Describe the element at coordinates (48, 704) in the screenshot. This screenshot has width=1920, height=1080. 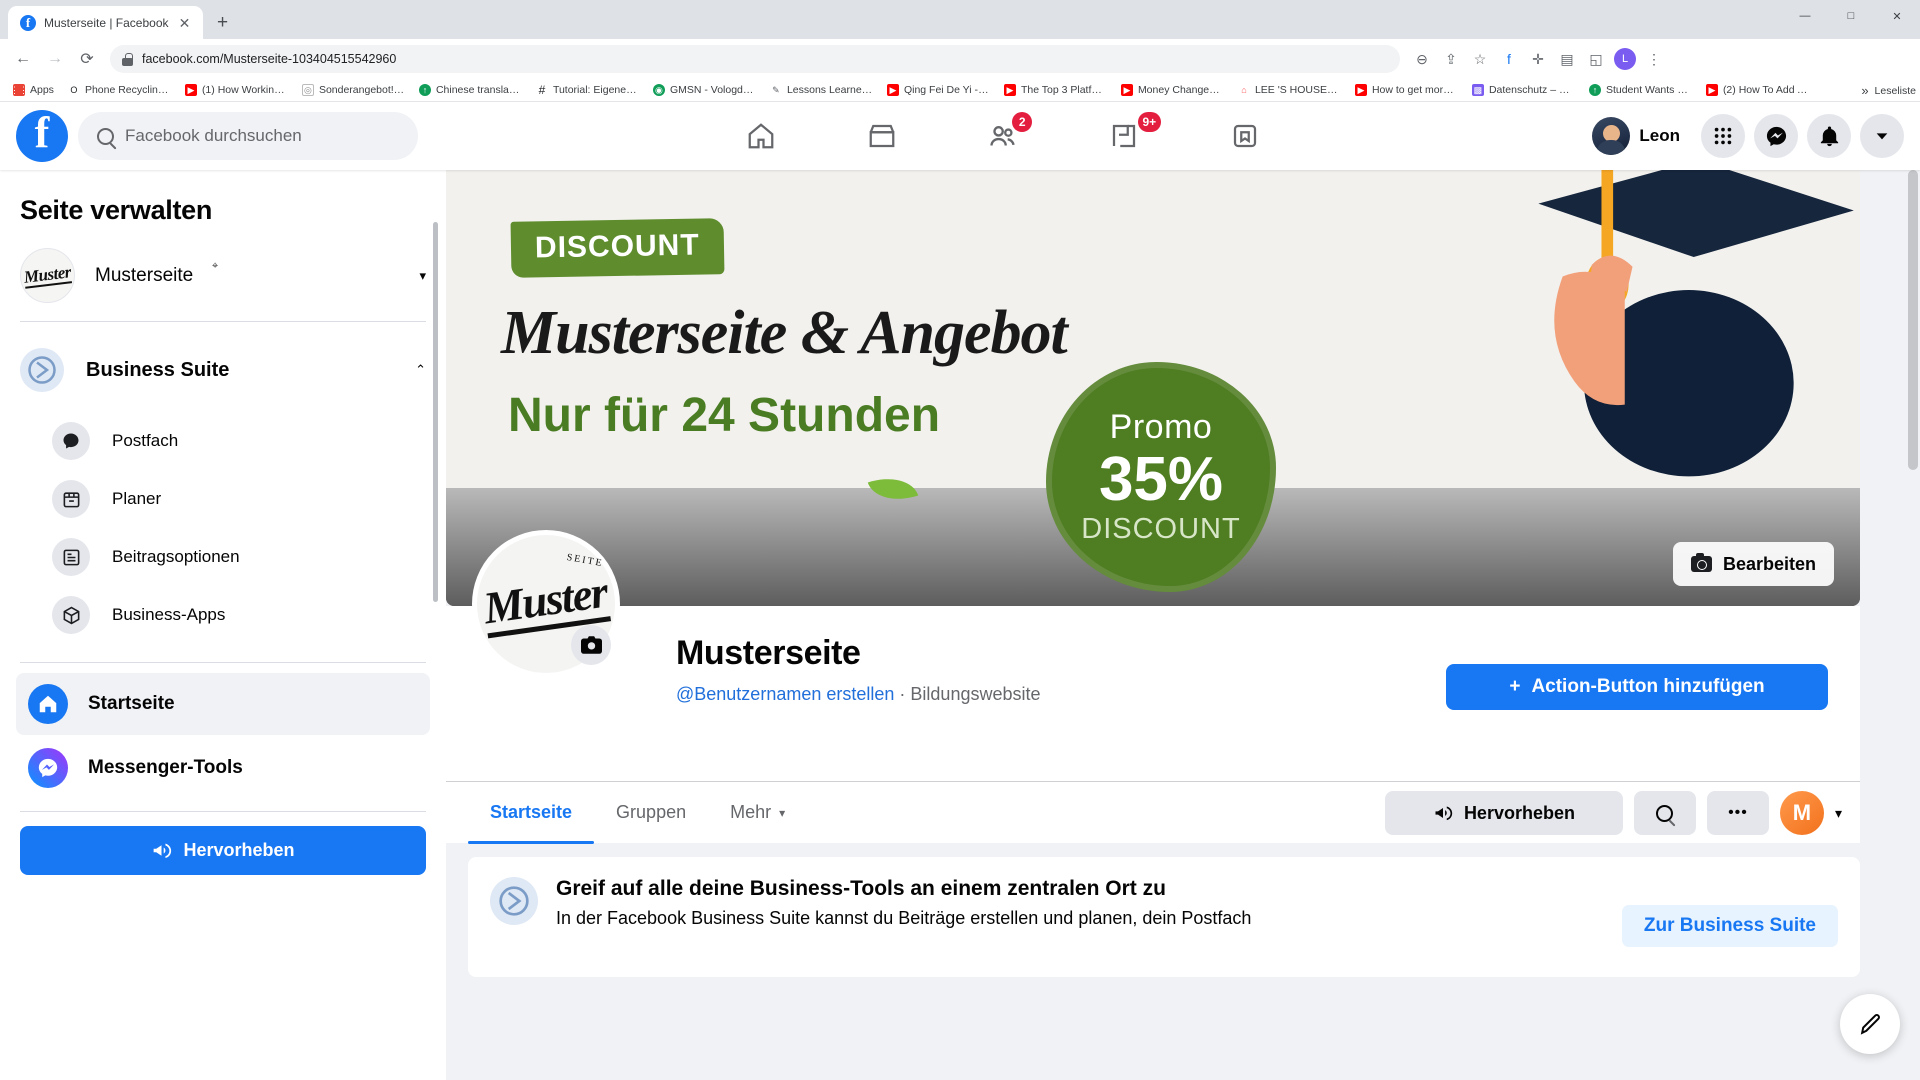
I see `home-filled-icon` at that location.